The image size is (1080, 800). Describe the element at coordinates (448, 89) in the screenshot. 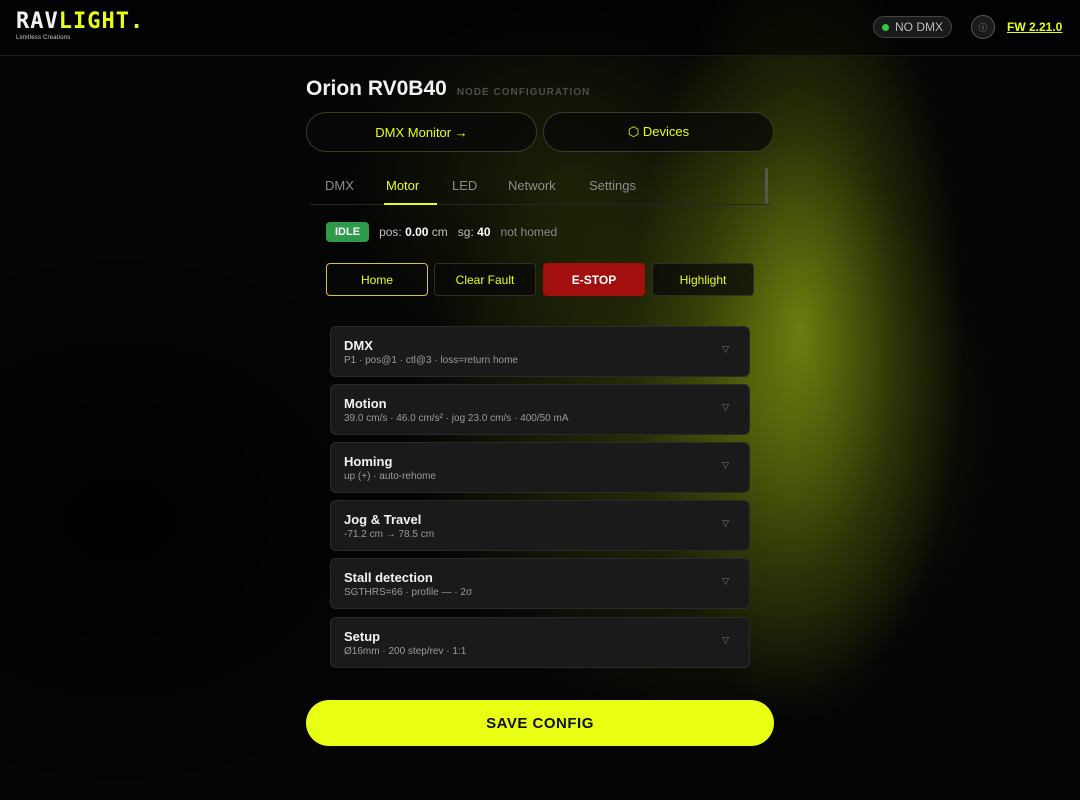

I see `page-title-row: Orion RV0B40 NODE CONFIGURATION` at that location.